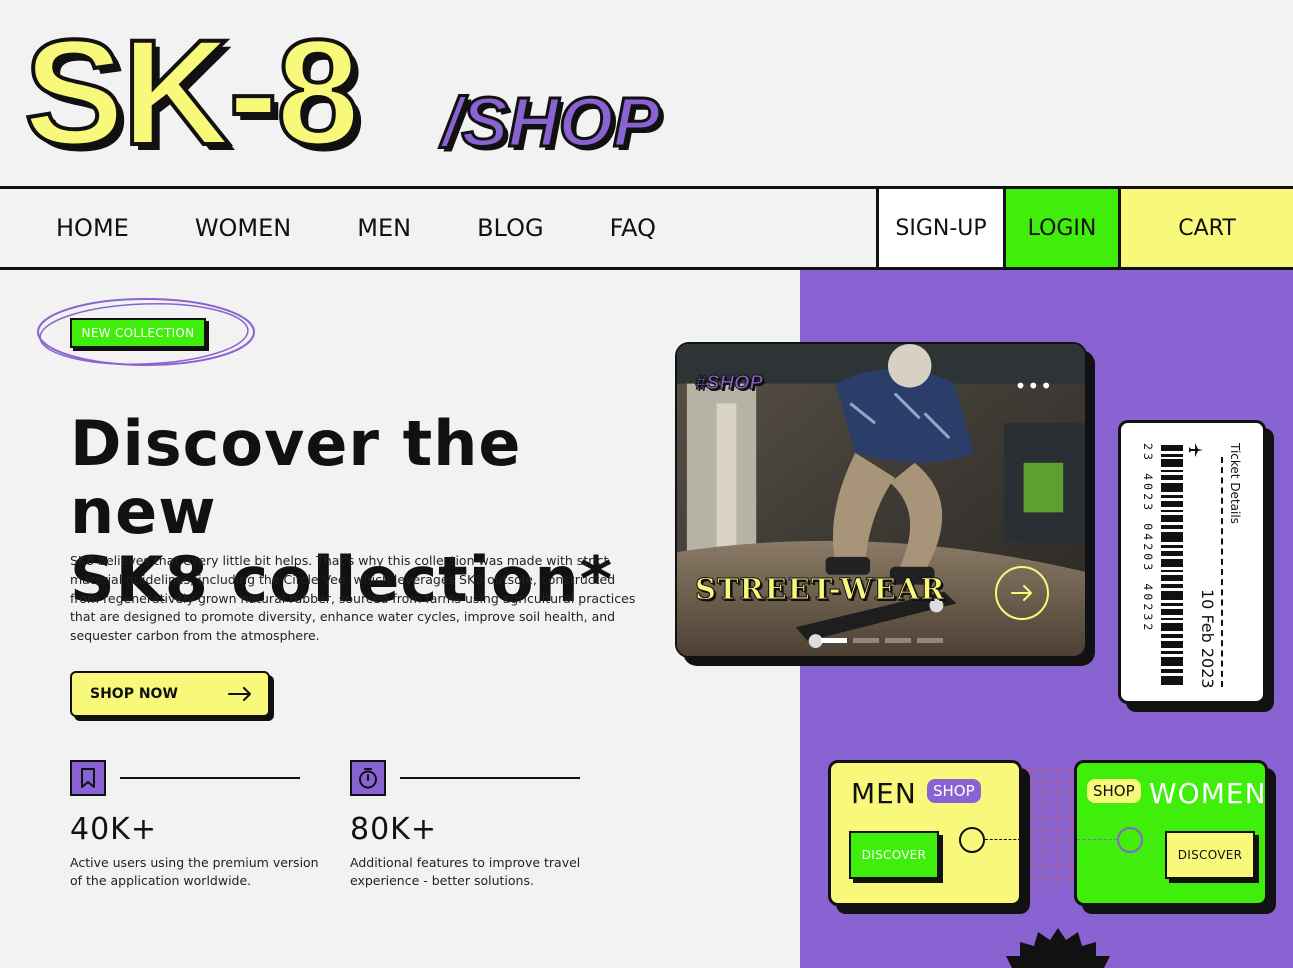  Describe the element at coordinates (1148, 538) in the screenshot. I see `ticket-number-text: 23 4023 04203 40232` at that location.